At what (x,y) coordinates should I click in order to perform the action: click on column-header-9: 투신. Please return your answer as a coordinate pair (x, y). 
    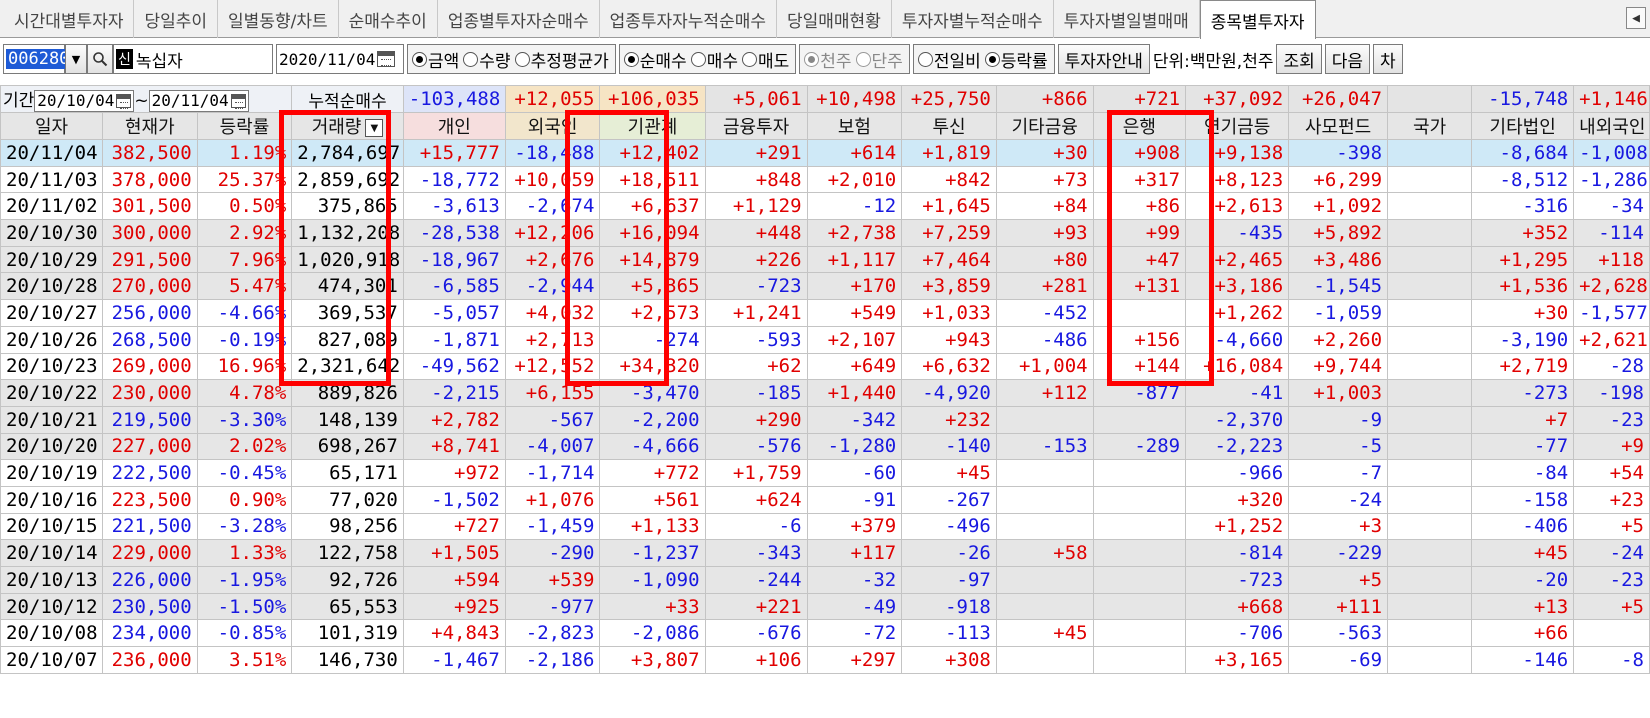
    Looking at the image, I should click on (949, 126).